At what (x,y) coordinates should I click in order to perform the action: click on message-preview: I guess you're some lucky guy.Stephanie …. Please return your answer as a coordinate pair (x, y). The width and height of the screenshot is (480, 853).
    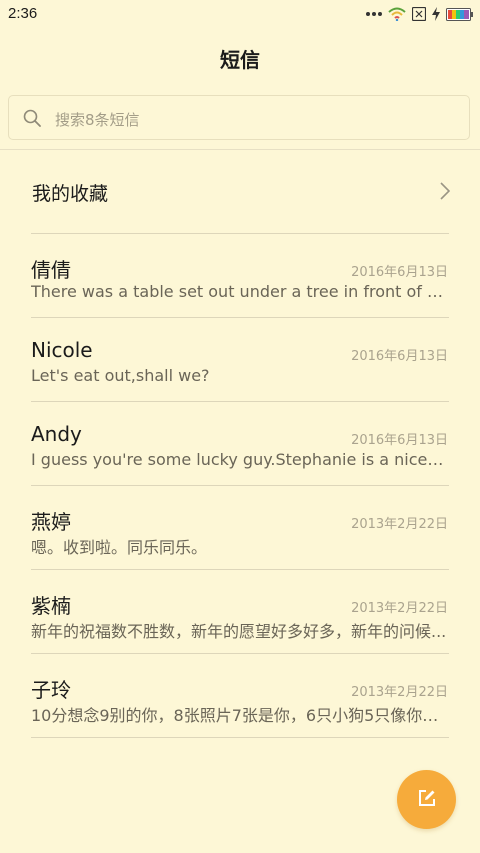
    Looking at the image, I should click on (239, 459).